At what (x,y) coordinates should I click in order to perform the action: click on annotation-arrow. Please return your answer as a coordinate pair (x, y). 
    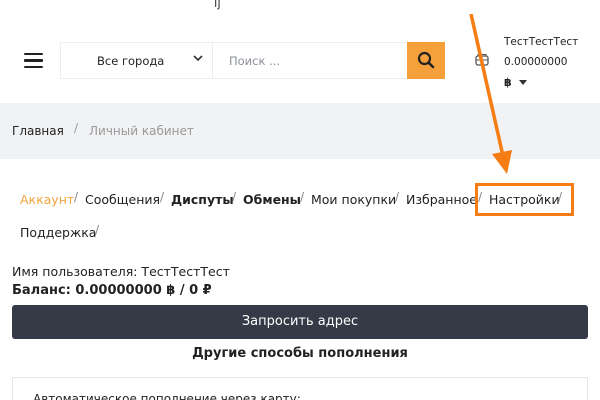
    Looking at the image, I should click on (490, 94).